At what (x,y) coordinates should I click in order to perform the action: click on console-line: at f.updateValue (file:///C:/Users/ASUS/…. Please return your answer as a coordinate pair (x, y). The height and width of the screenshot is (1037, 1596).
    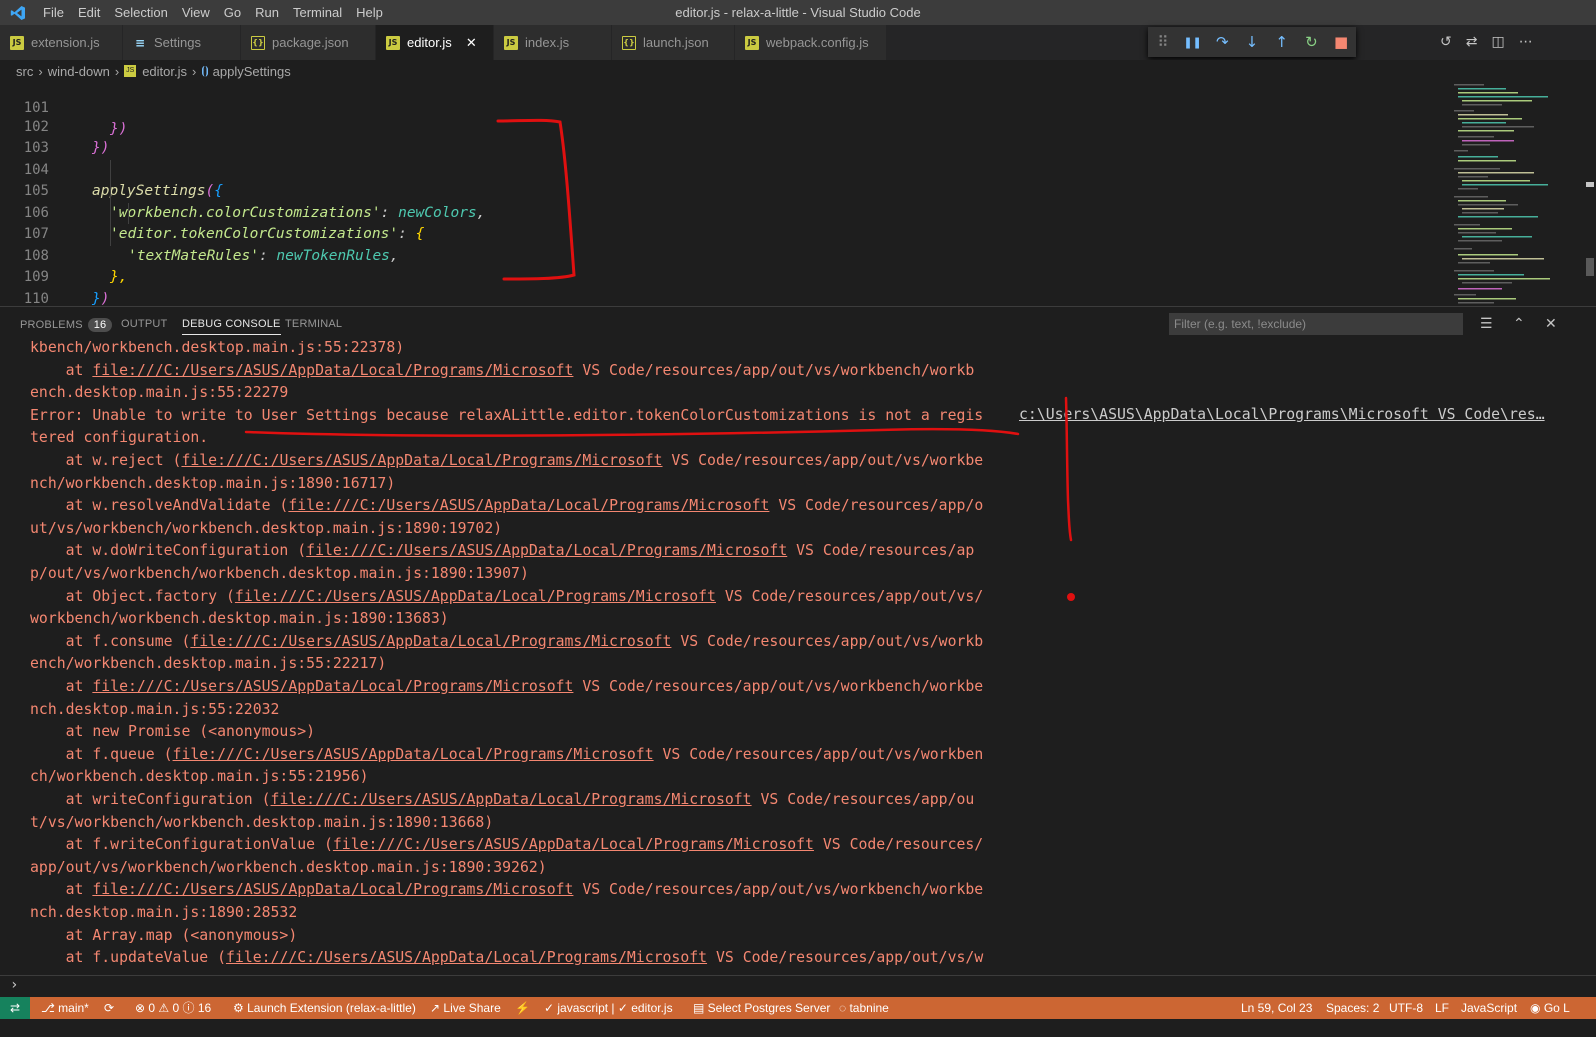
    Looking at the image, I should click on (507, 958).